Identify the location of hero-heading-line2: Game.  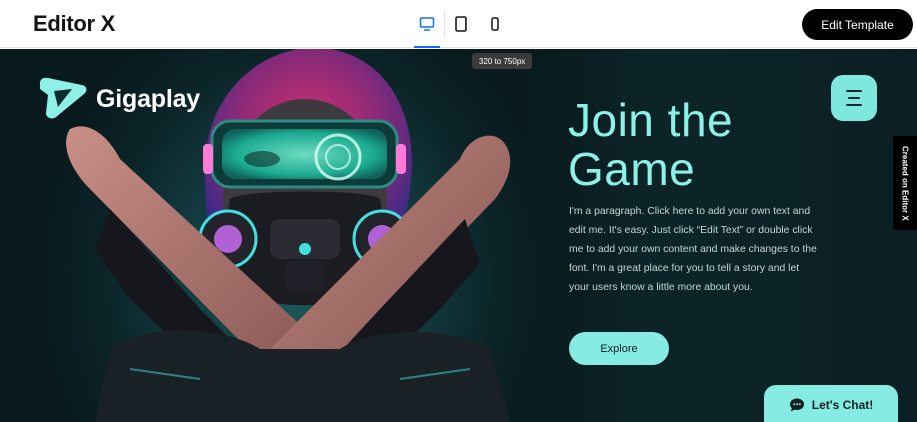
(632, 169).